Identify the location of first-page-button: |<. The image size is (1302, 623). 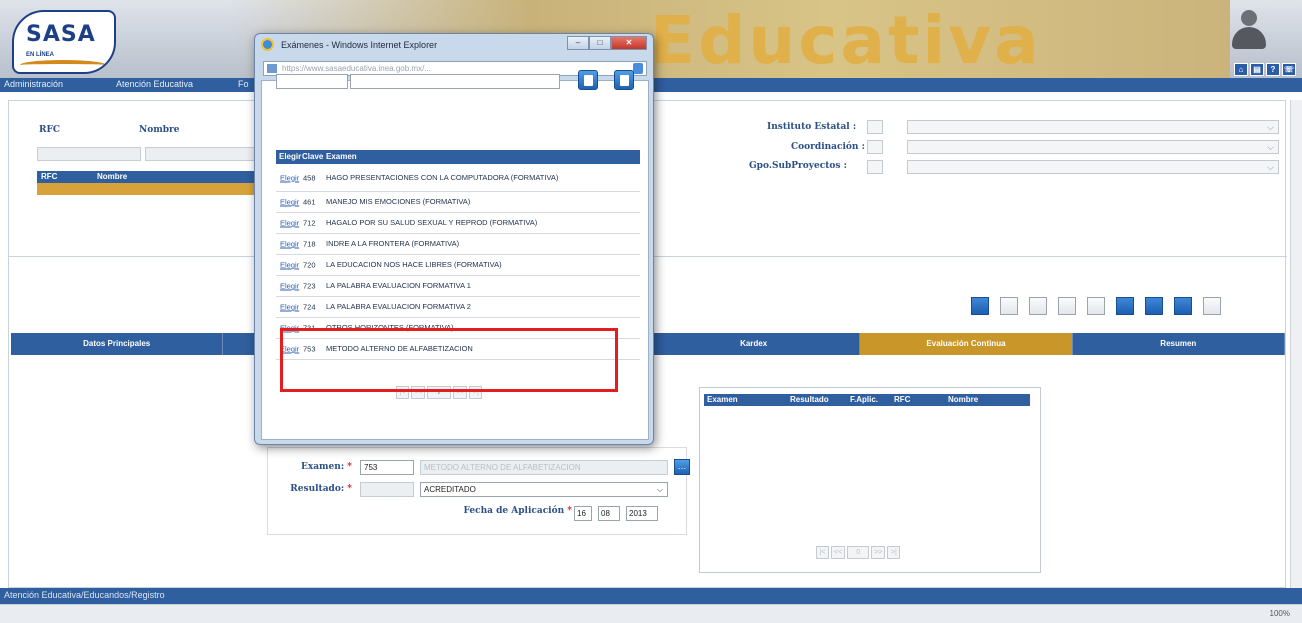
(822, 552).